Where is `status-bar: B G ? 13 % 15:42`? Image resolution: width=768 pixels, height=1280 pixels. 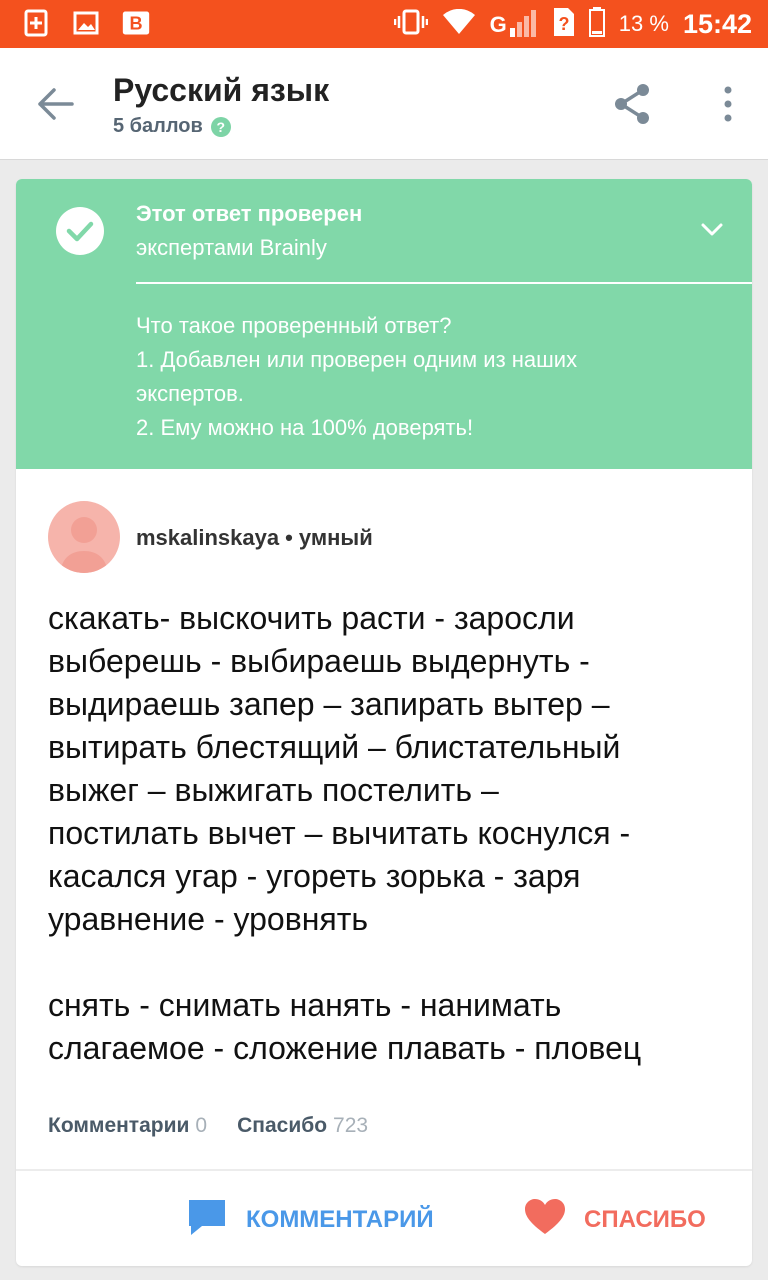 status-bar: B G ? 13 % 15:42 is located at coordinates (384, 24).